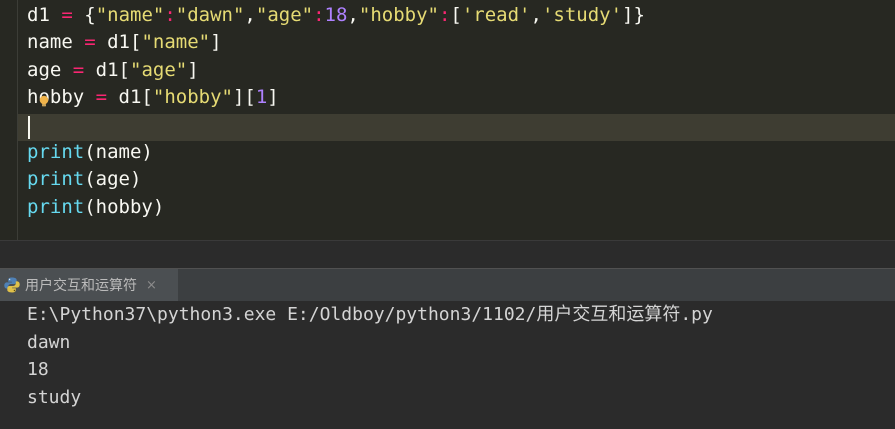 The height and width of the screenshot is (429, 895). What do you see at coordinates (124, 206) in the screenshot?
I see `code-token: (hobby)` at bounding box center [124, 206].